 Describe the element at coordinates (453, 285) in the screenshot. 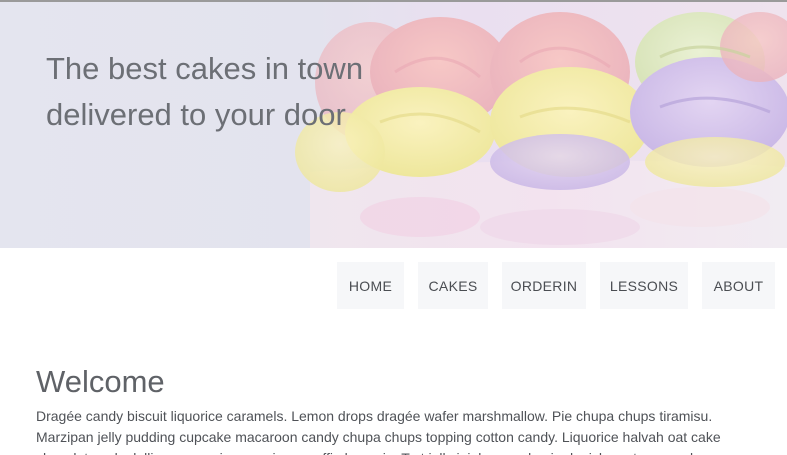

I see `nav-cakes-button: CAKES` at that location.